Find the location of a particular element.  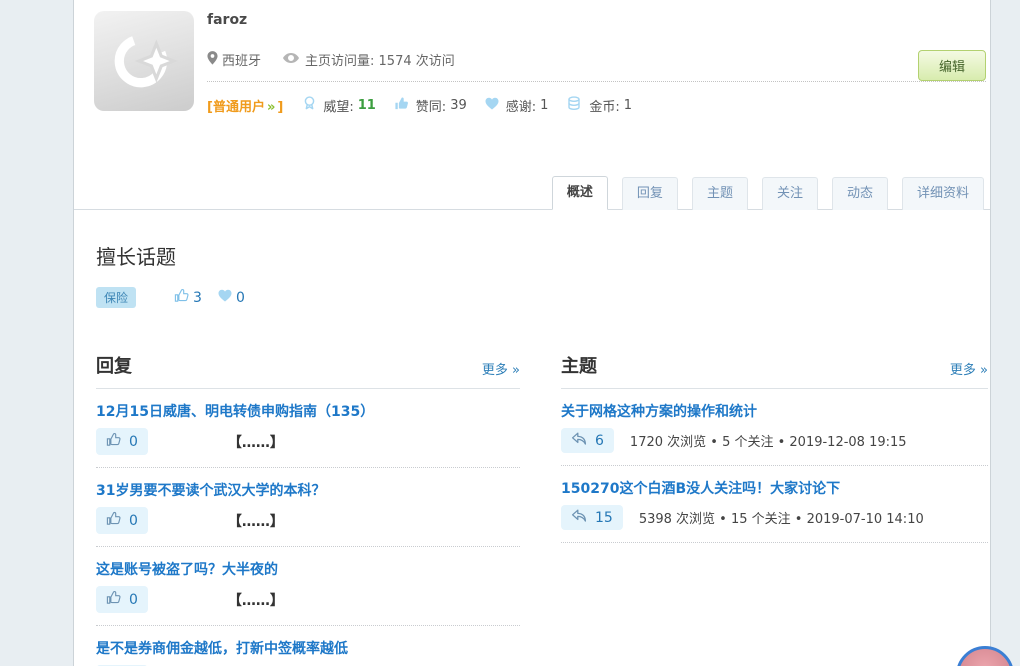

visits-label: 主页访问量: 1574 次访问 is located at coordinates (380, 61).